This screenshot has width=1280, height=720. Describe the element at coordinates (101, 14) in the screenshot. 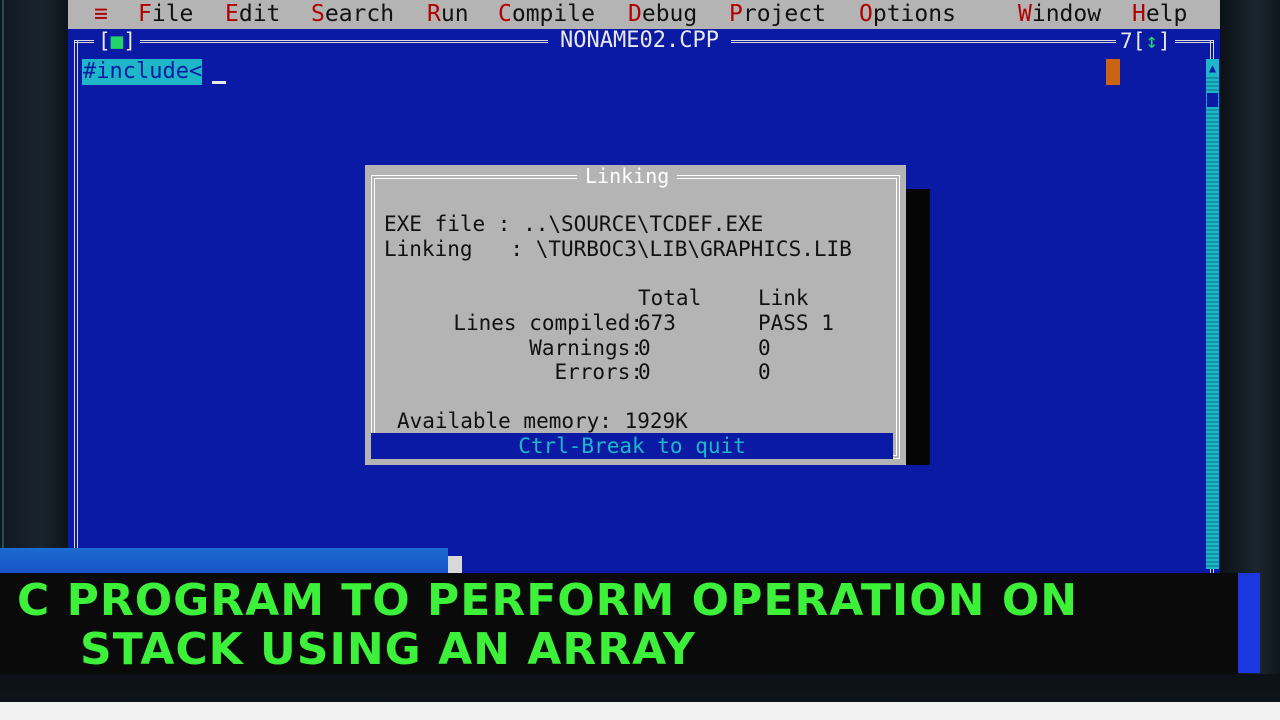

I see `system-menu-icon: ≡` at that location.